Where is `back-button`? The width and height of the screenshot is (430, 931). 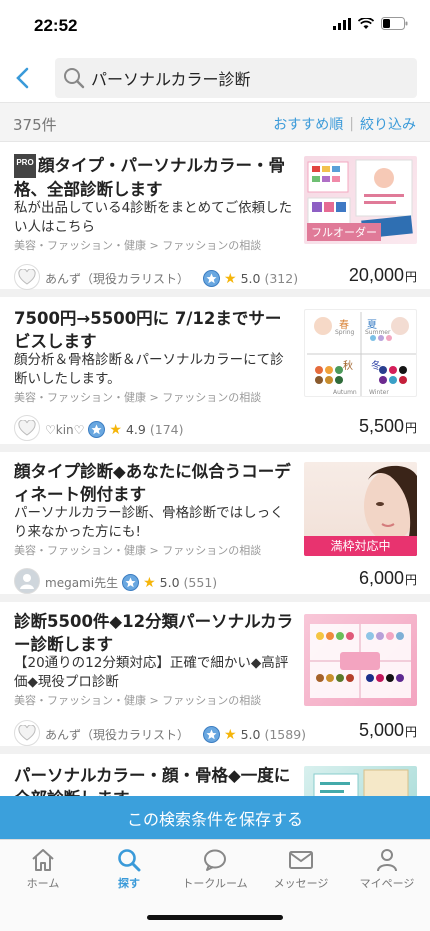 back-button is located at coordinates (22, 78).